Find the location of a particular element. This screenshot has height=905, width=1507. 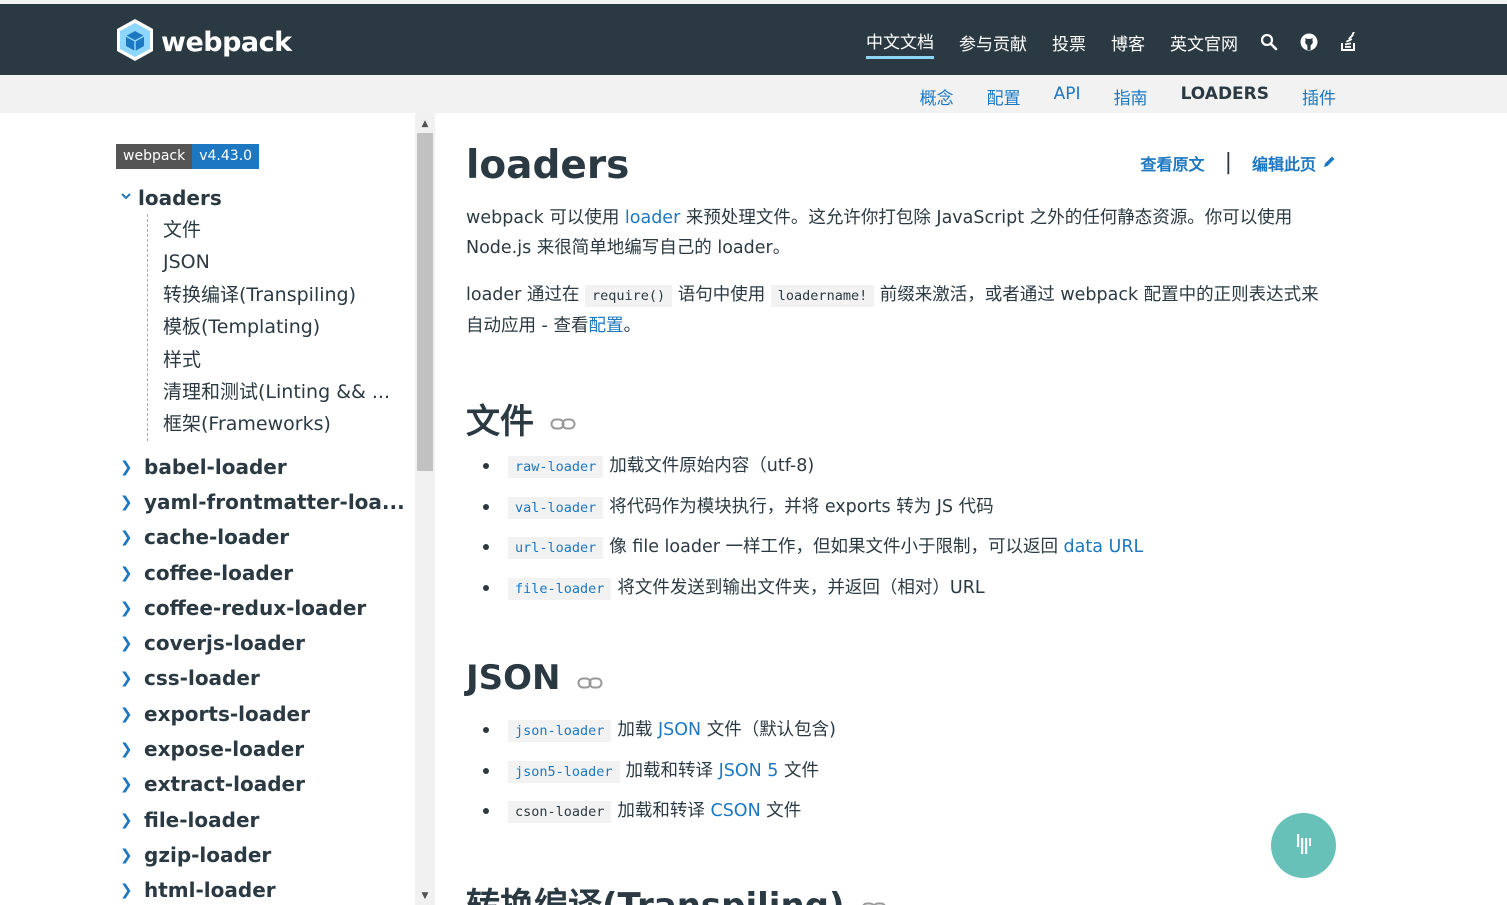

nav-item-blog: 博客 is located at coordinates (1128, 44).